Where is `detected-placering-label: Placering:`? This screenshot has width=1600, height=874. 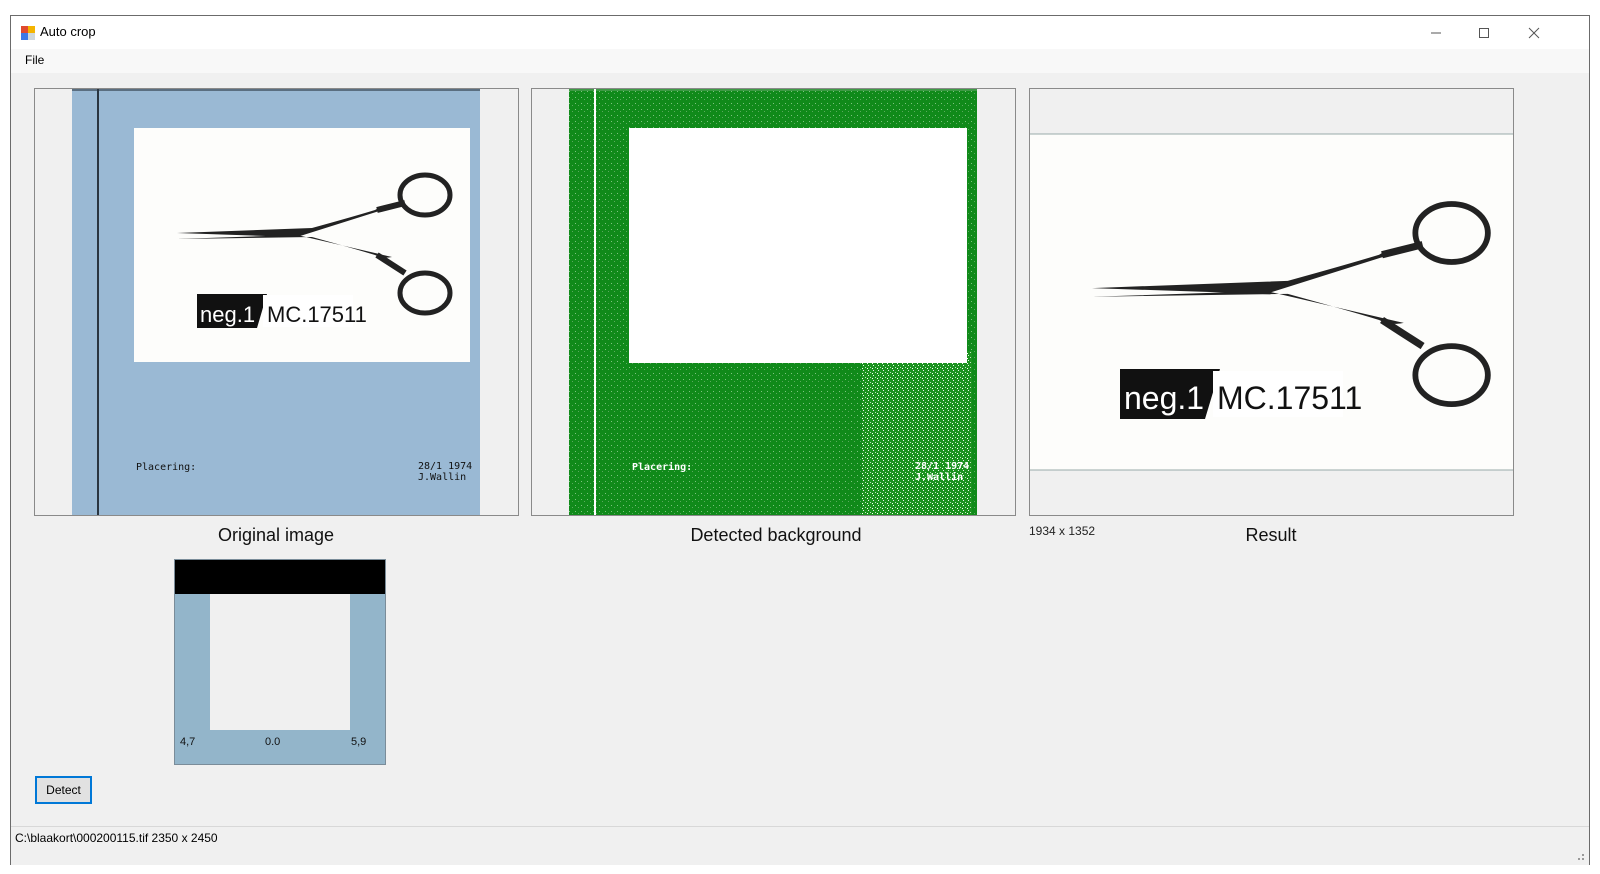
detected-placering-label: Placering: is located at coordinates (662, 467).